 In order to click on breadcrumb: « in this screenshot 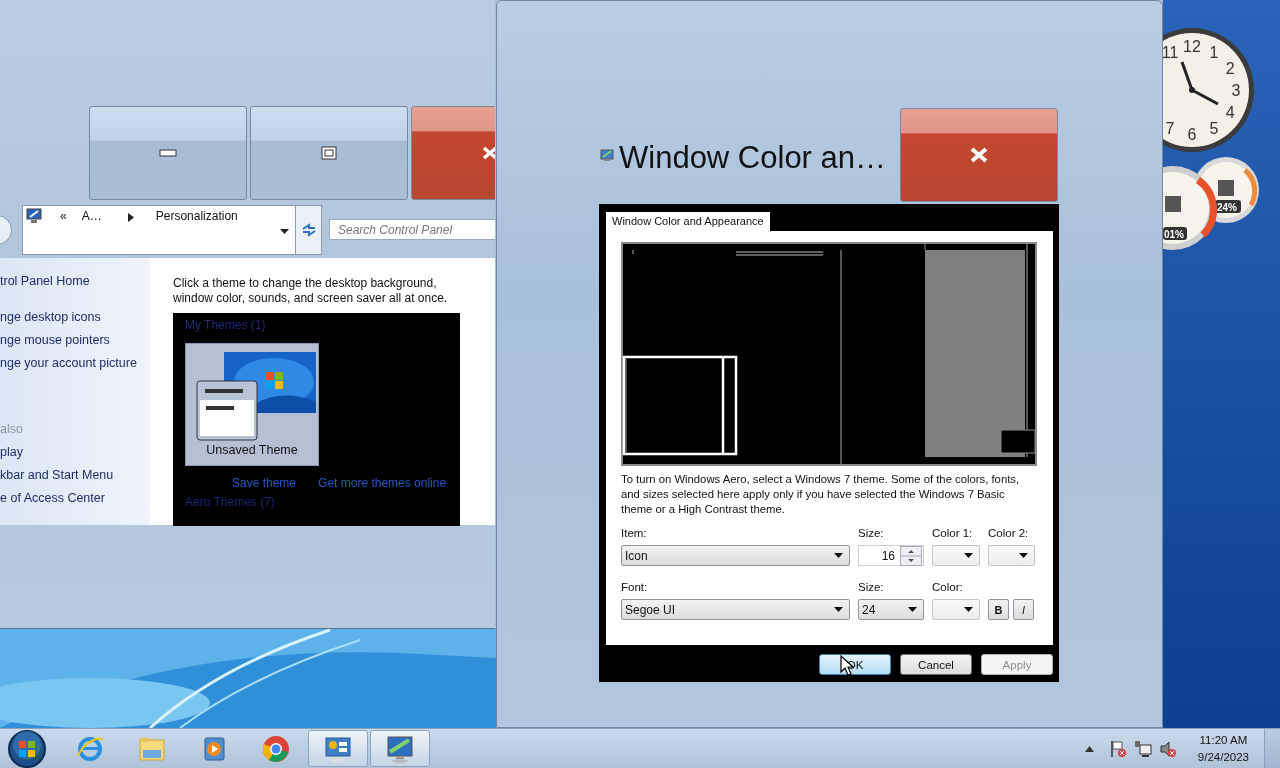, I will do `click(63, 216)`.